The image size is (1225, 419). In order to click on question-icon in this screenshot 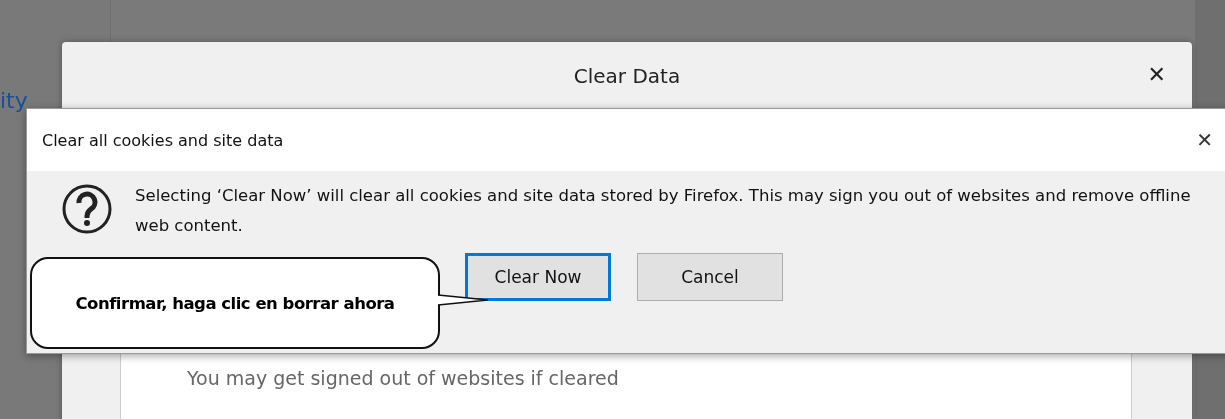, I will do `click(87, 209)`.